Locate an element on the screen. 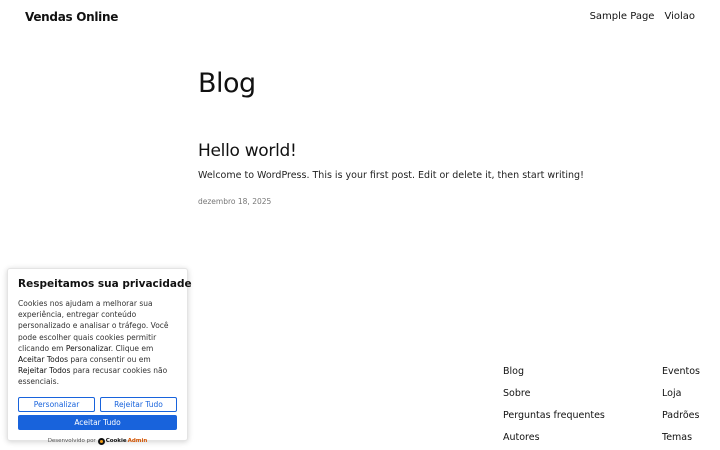  footer-links-column-2: Eventos Loja Padrões Temas is located at coordinates (681, 405).